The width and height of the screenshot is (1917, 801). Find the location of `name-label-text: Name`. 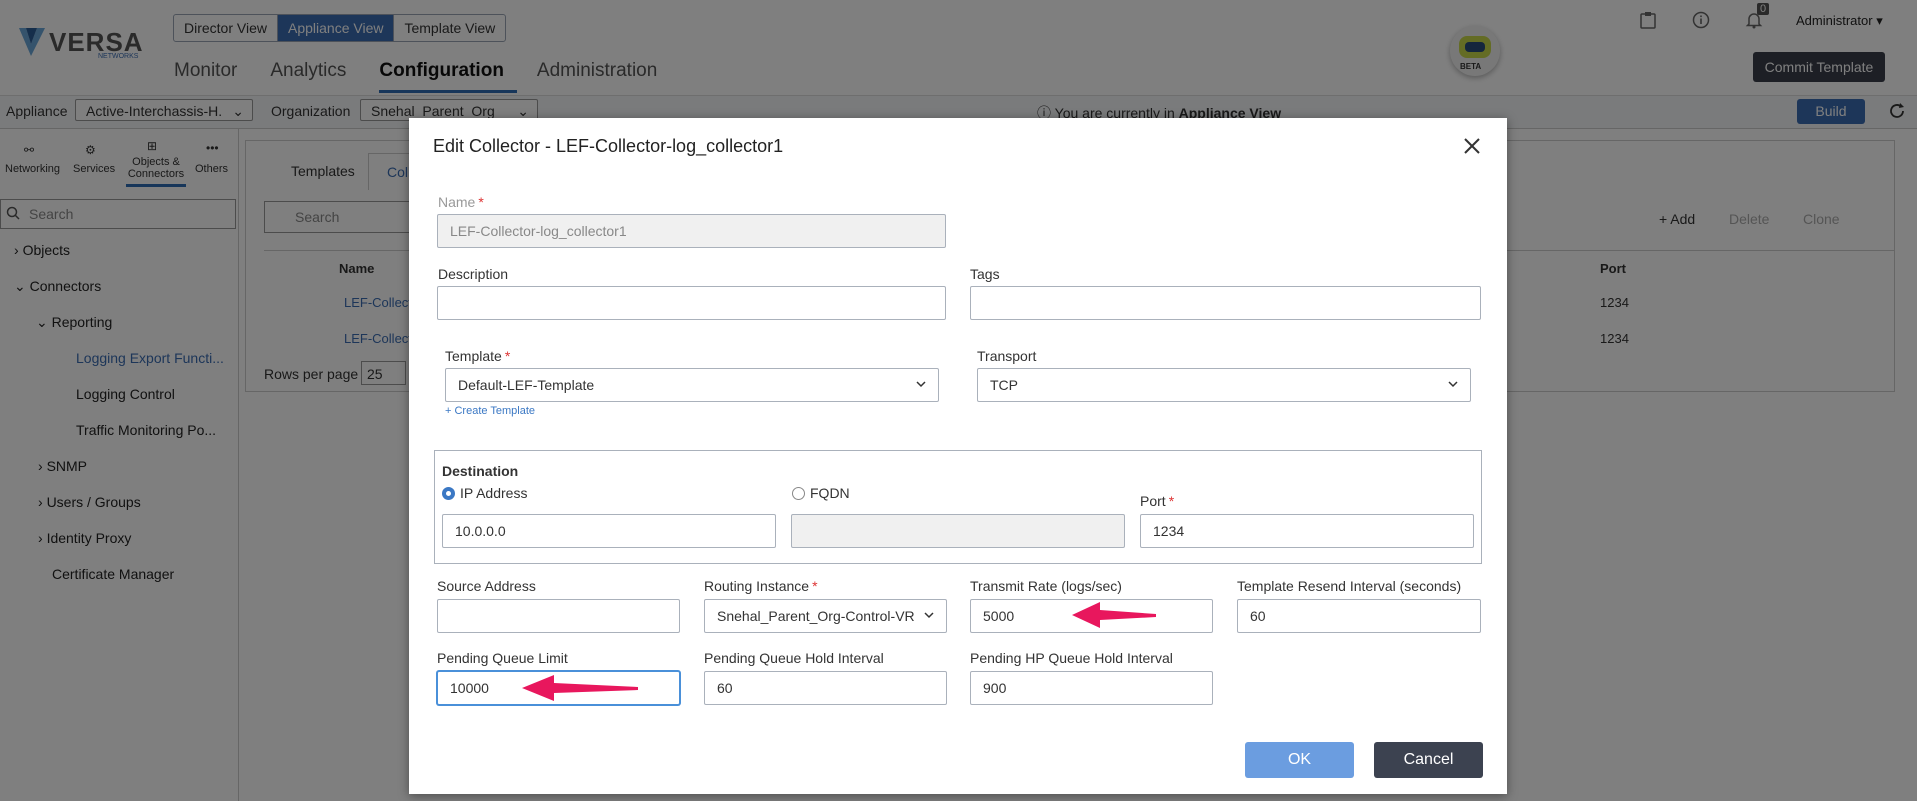

name-label-text: Name is located at coordinates (457, 202).